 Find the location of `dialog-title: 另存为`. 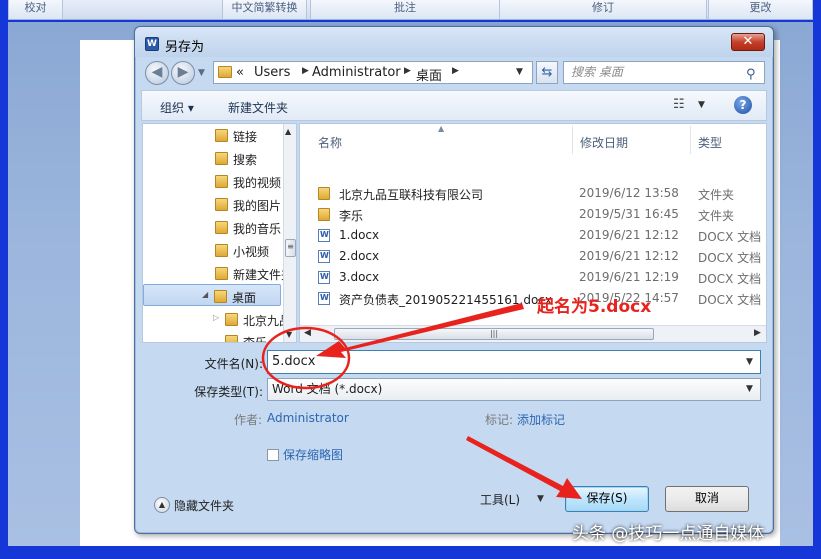

dialog-title: 另存为 is located at coordinates (185, 47).